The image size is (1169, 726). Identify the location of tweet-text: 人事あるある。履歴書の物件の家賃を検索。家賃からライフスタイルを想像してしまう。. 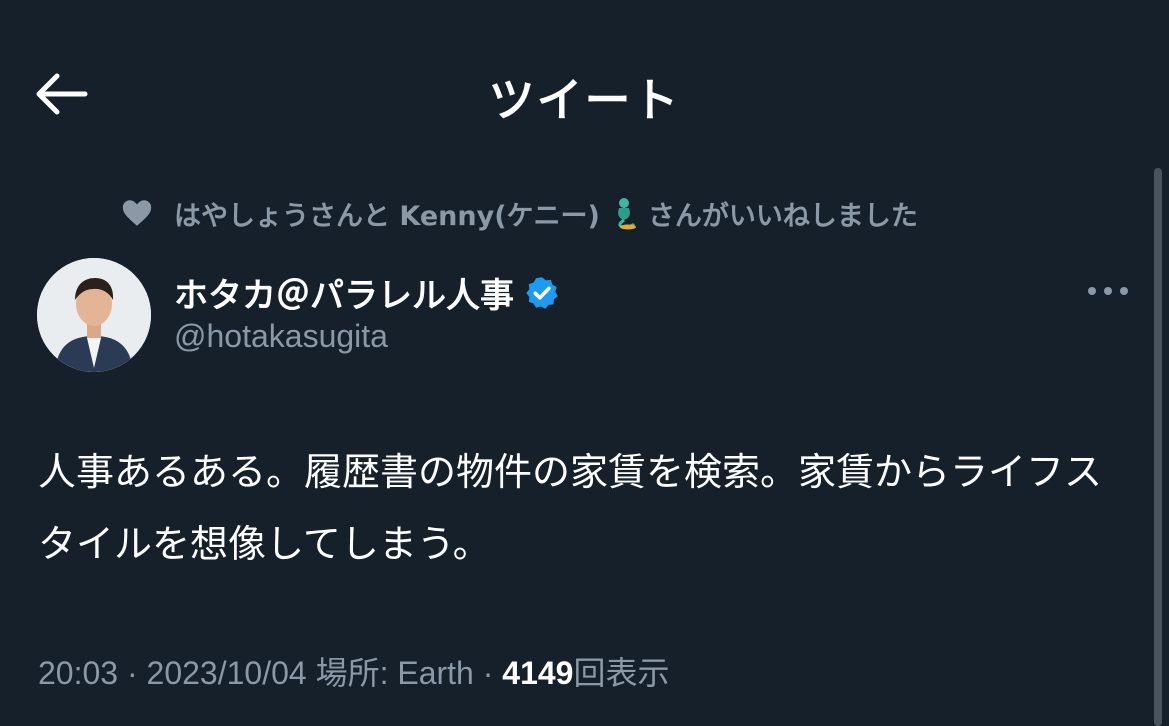
(570, 508).